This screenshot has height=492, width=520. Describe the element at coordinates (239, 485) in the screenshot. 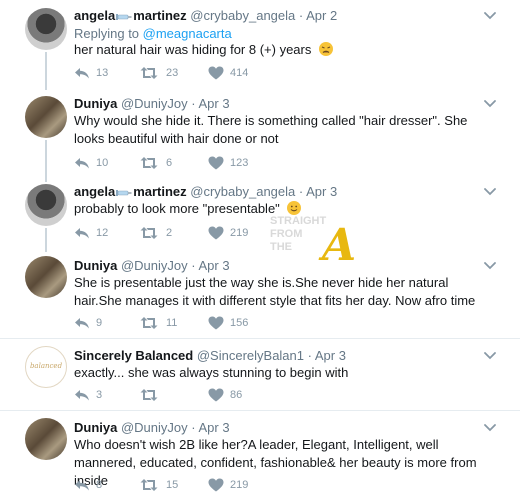

I see `like-count: 219` at that location.